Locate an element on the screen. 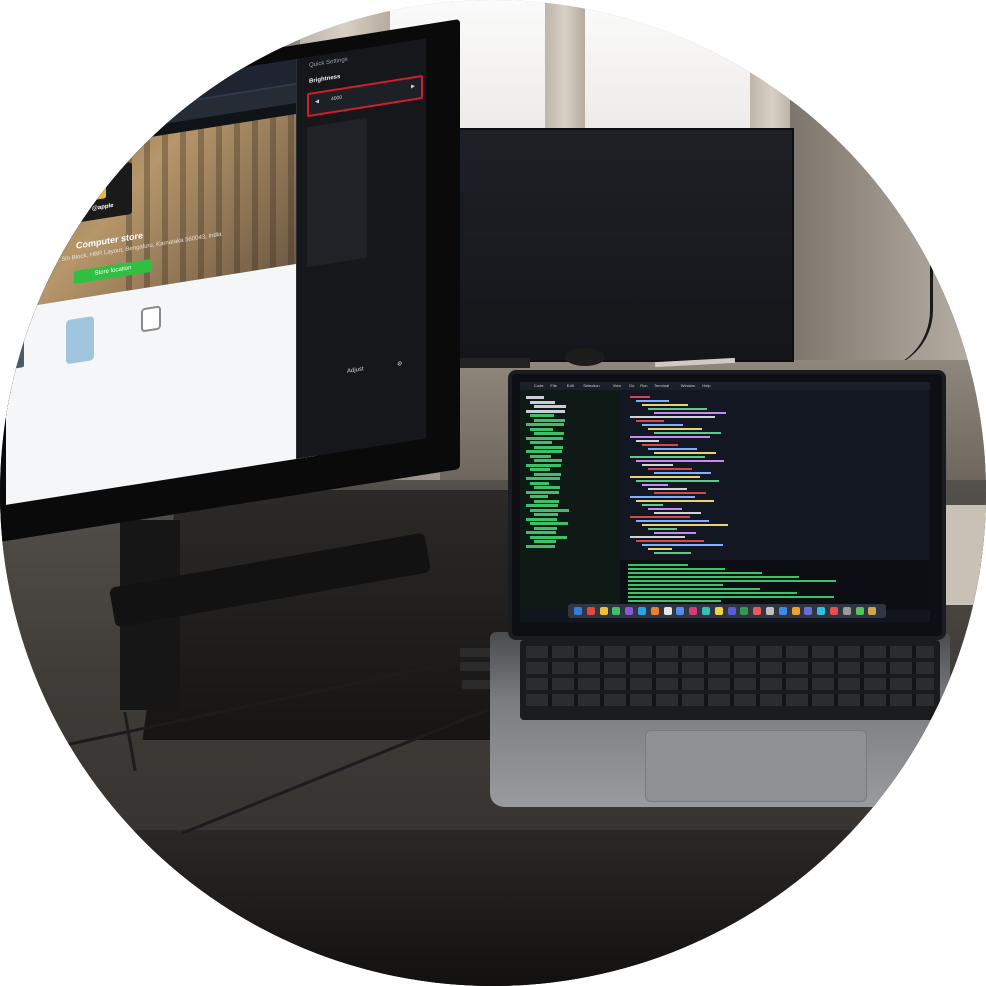 Image resolution: width=986 pixels, height=986 pixels. menubar-item: View is located at coordinates (617, 385).